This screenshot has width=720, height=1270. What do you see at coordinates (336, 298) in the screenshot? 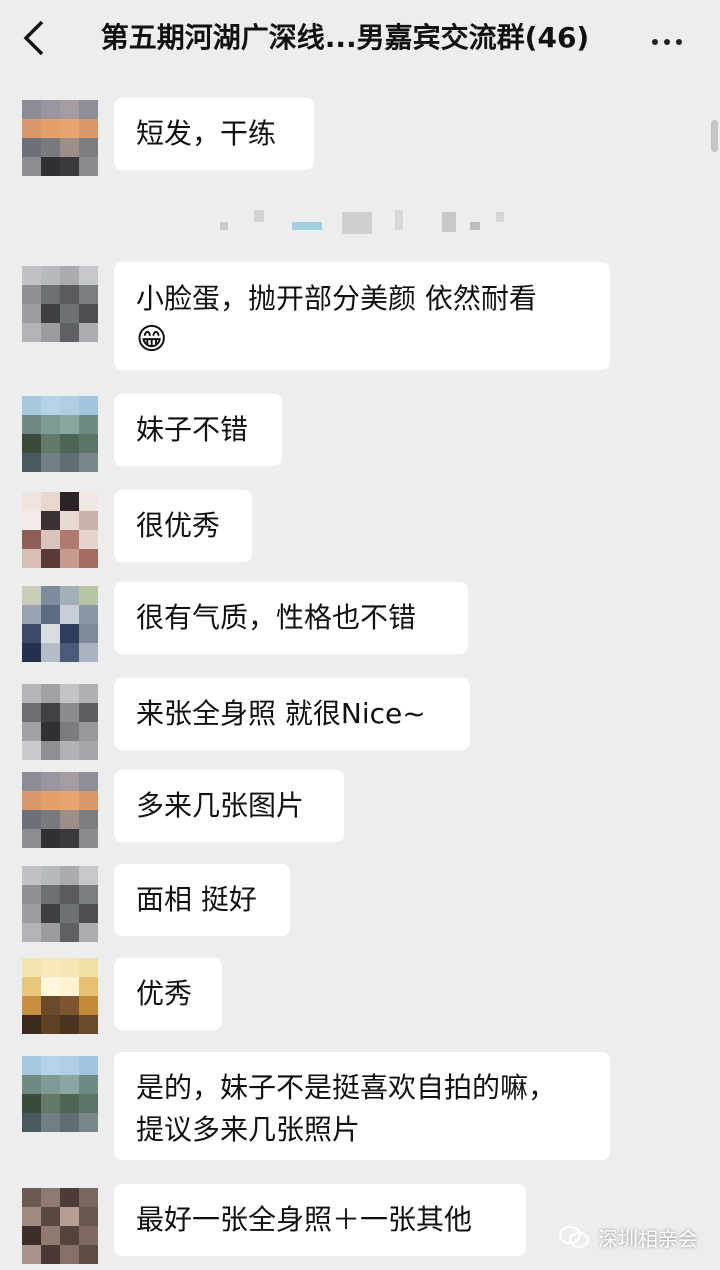
I see `message-text: 小脸蛋，抛开部分美颜 依然耐看` at bounding box center [336, 298].